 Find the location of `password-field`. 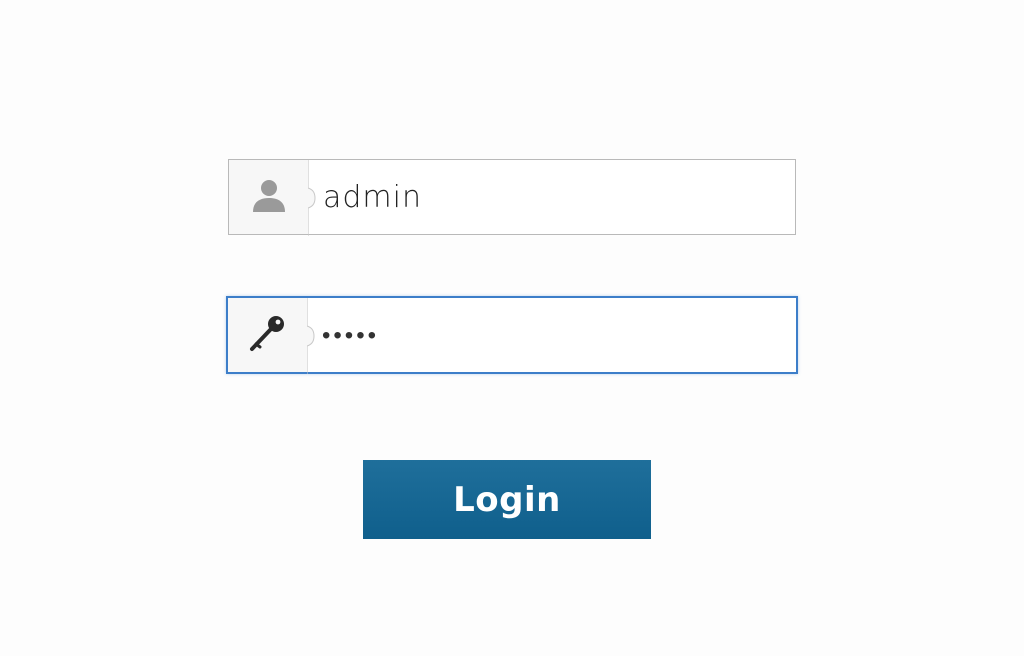

password-field is located at coordinates (512, 335).